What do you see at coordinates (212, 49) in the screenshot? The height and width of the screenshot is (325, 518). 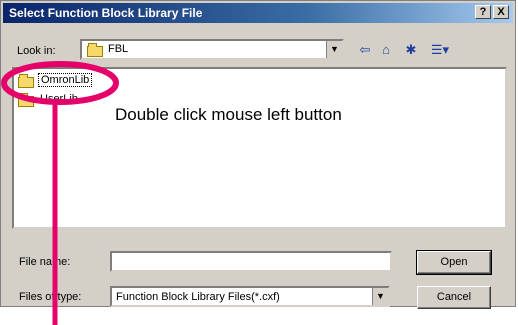 I see `lookin-combo: FBL ▼` at bounding box center [212, 49].